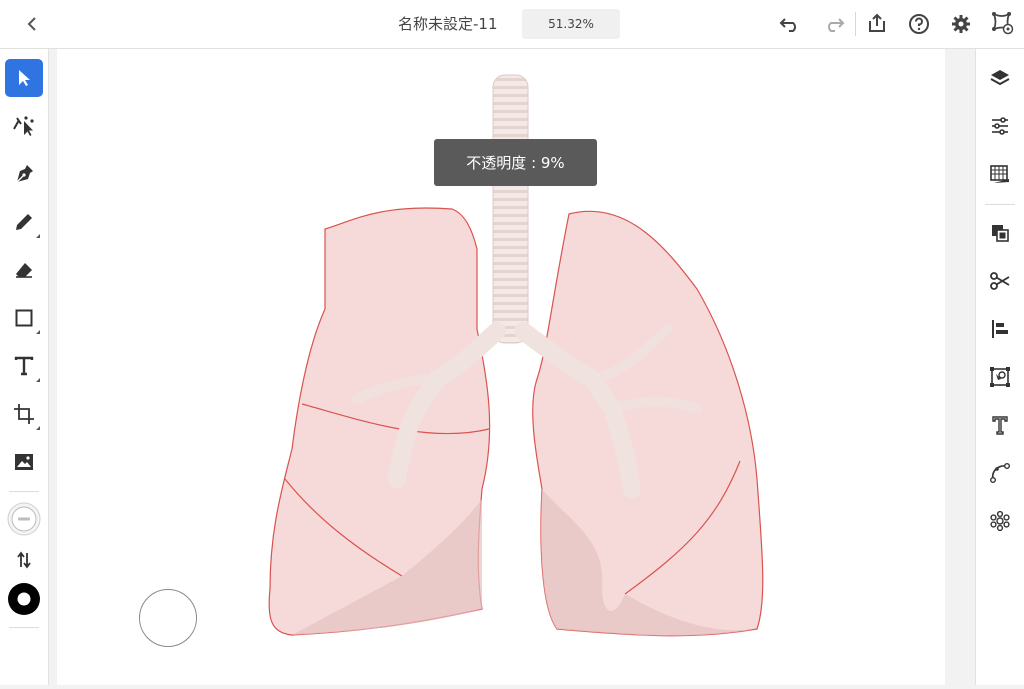 This screenshot has width=1024, height=689. What do you see at coordinates (919, 24) in the screenshot?
I see `help-icon` at bounding box center [919, 24].